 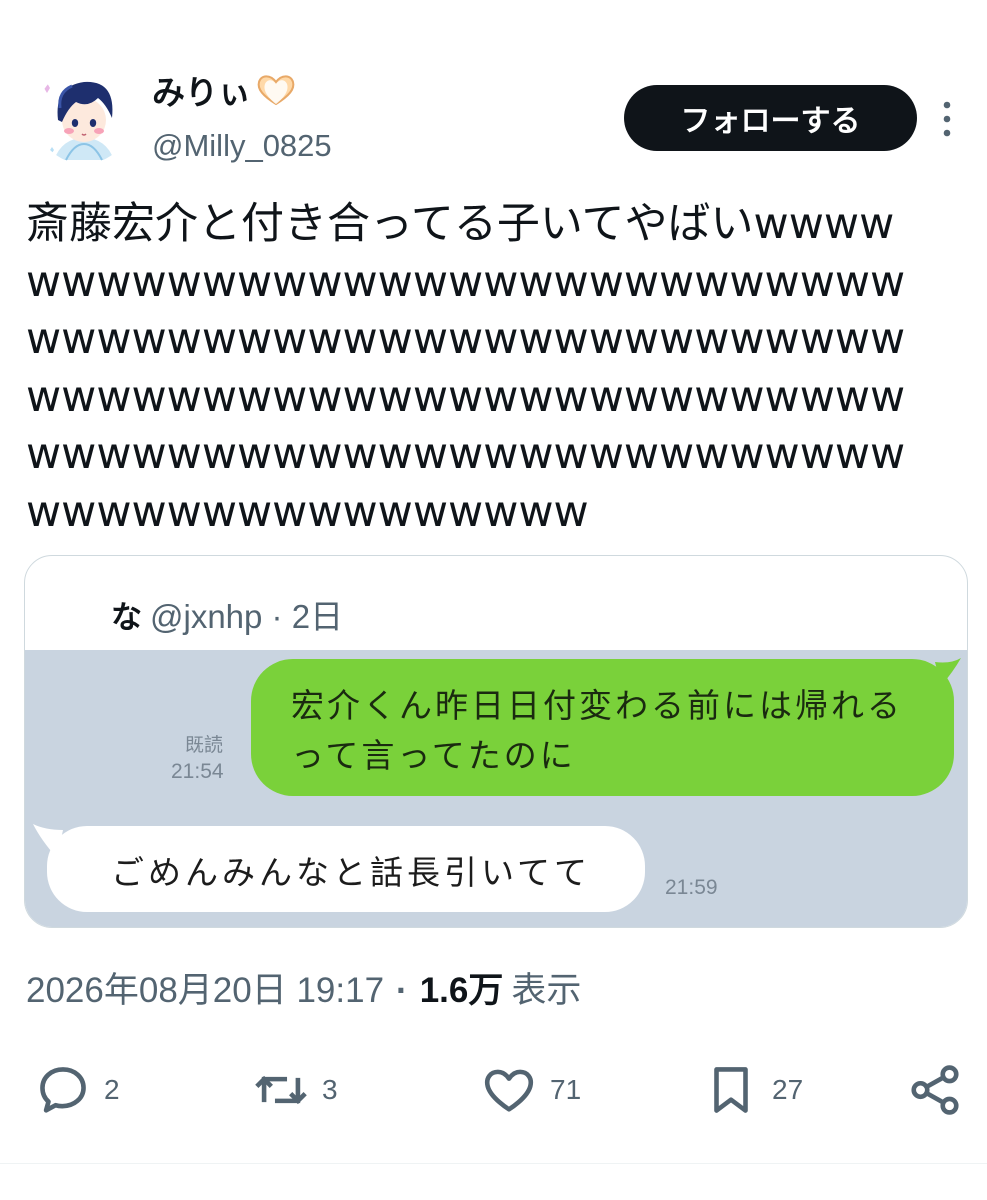 What do you see at coordinates (242, 146) in the screenshot?
I see `user-handle: @Milly_0825` at bounding box center [242, 146].